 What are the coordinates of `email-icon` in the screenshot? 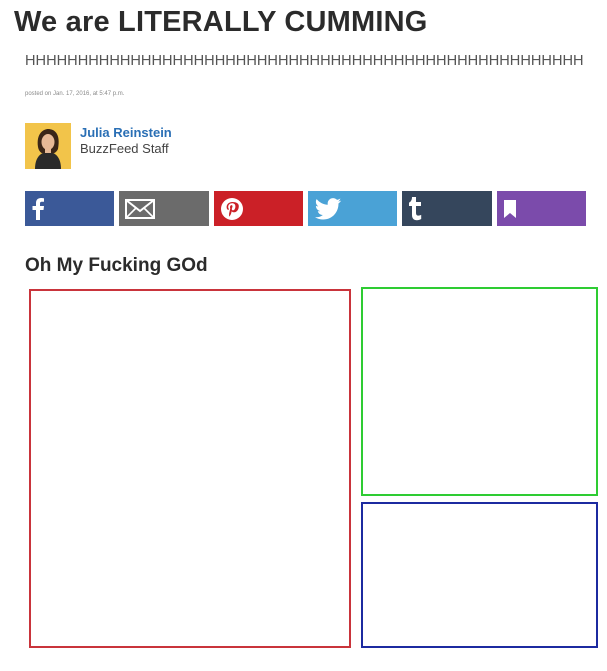 It's located at (140, 208).